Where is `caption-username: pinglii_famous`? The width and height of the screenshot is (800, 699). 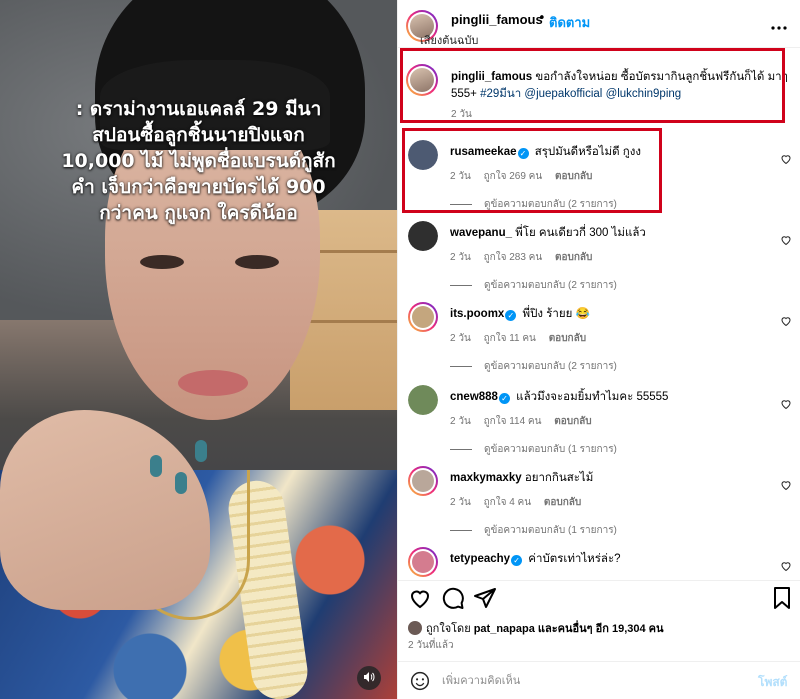
caption-username: pinglii_famous is located at coordinates (491, 77).